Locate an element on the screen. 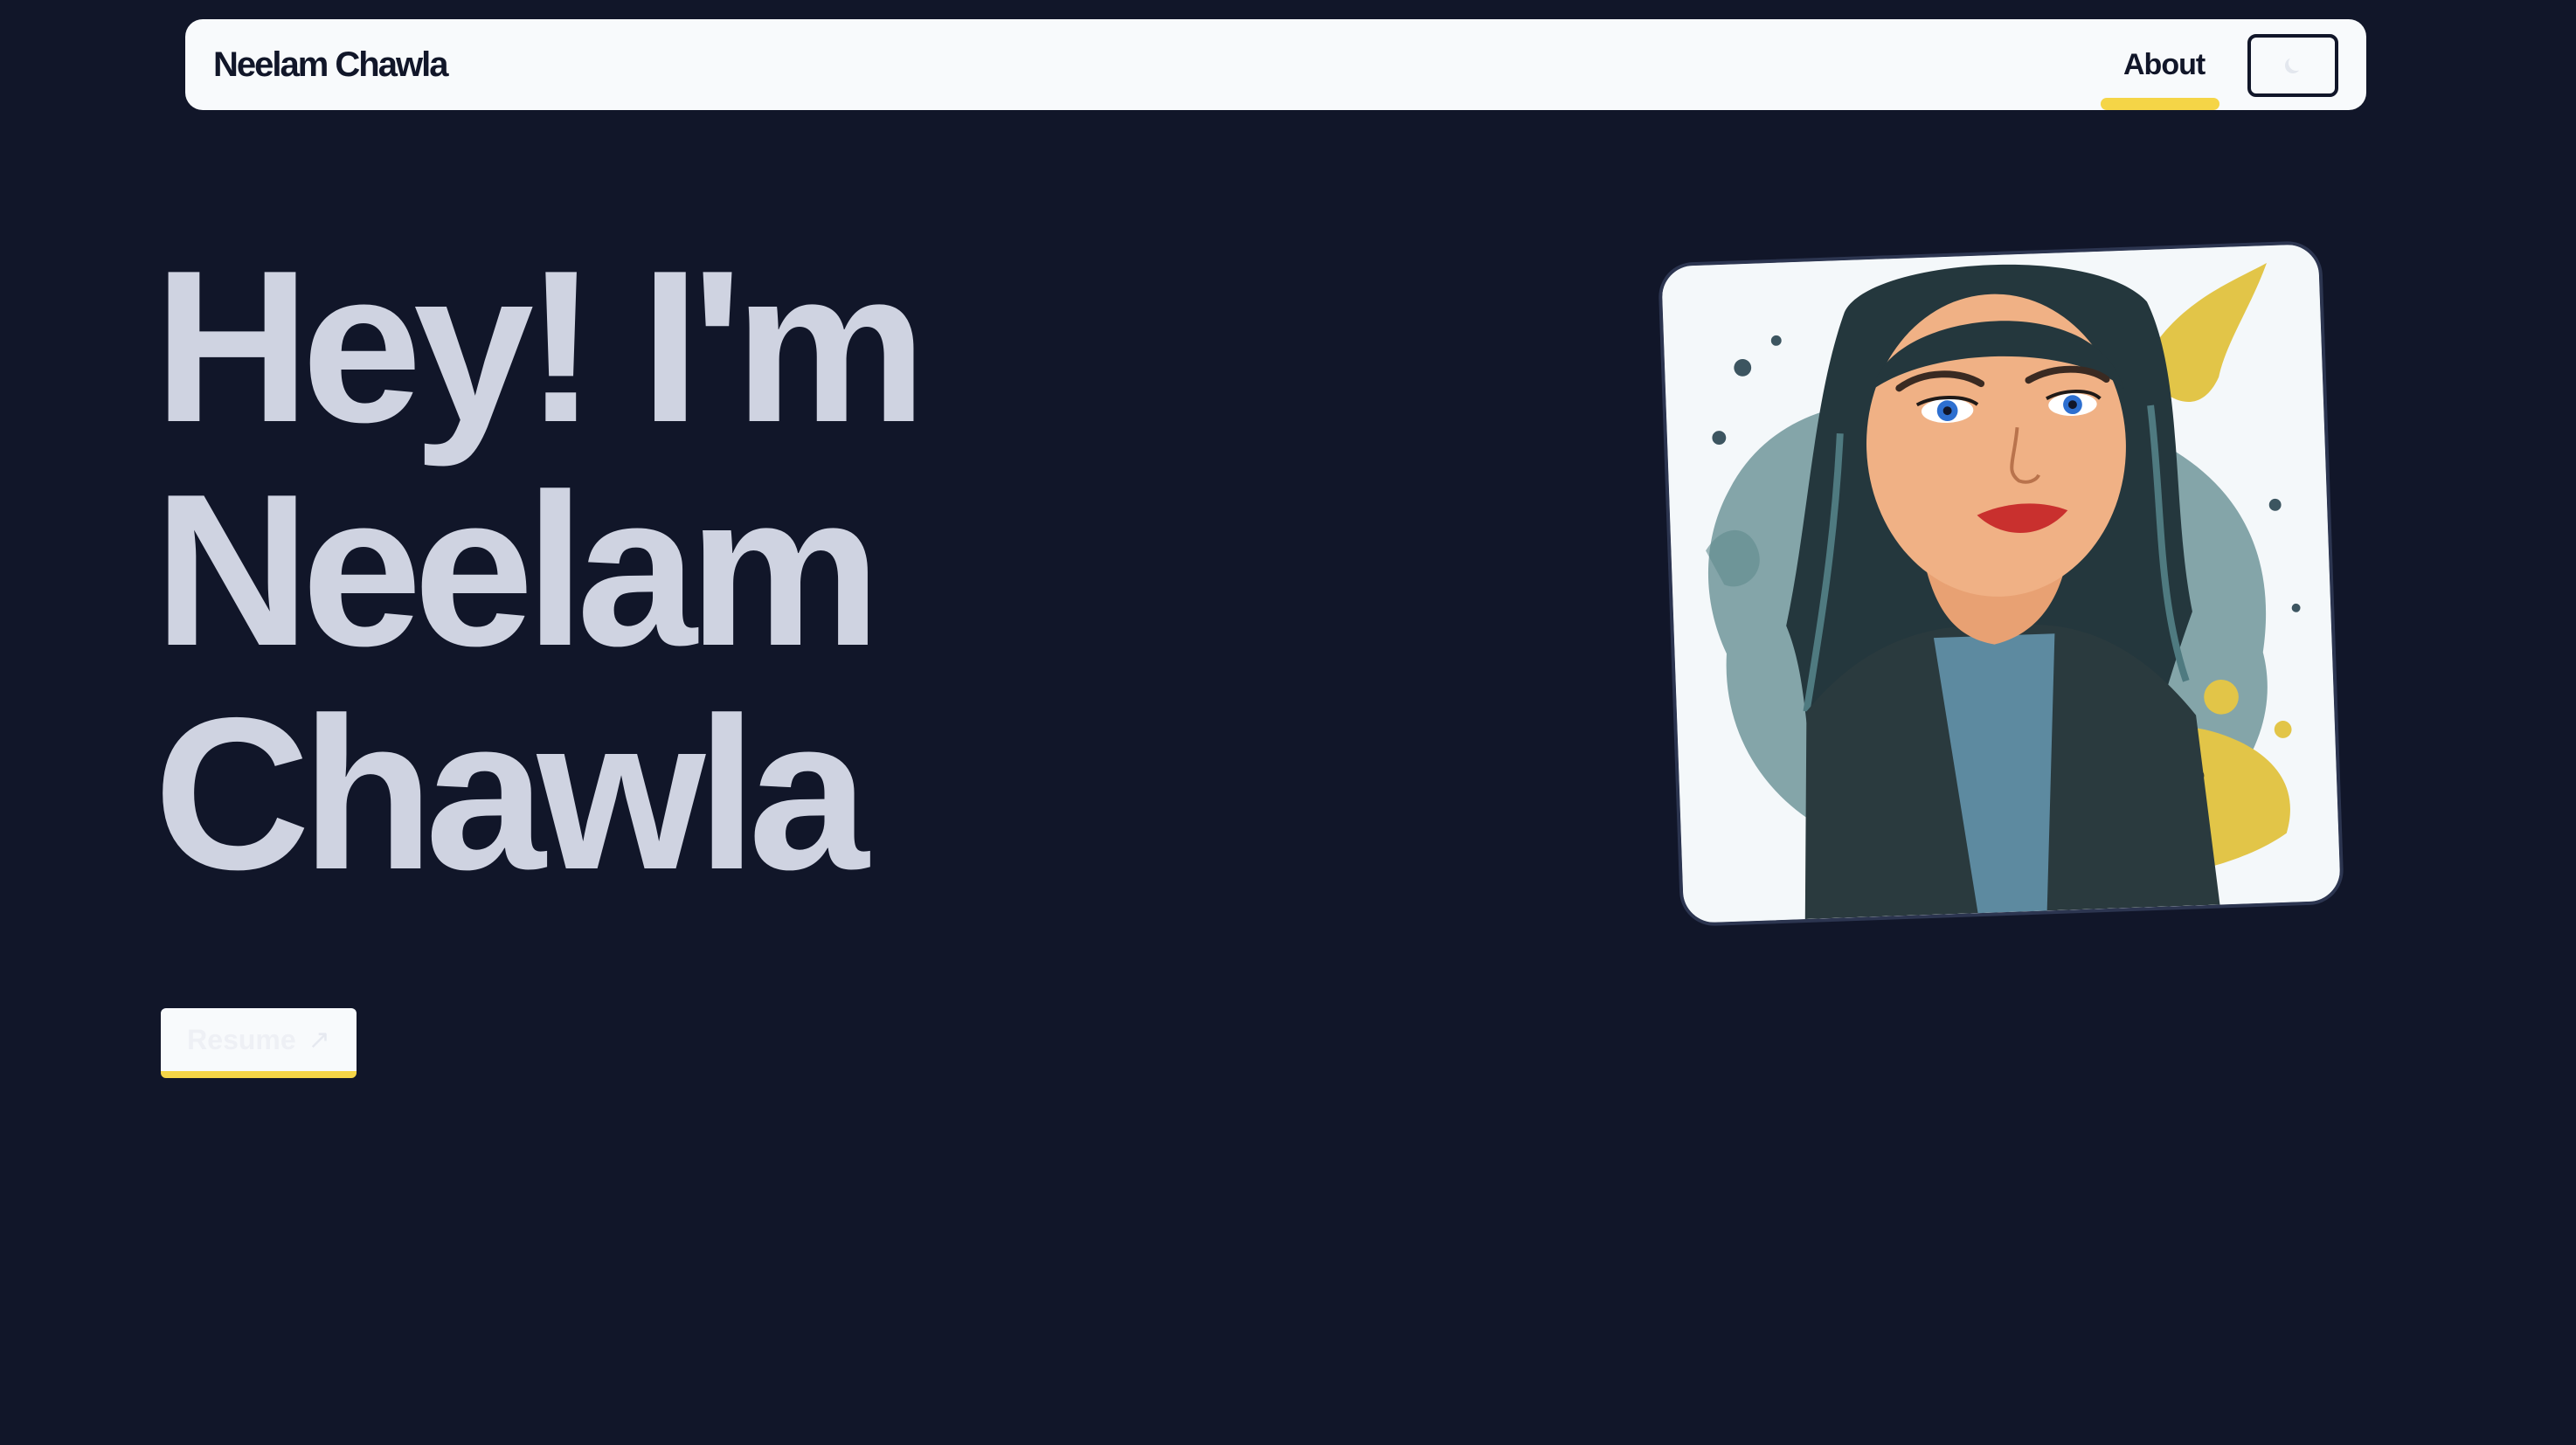  hero-title: Hey! I'm Neelam Chawla is located at coordinates (540, 570).